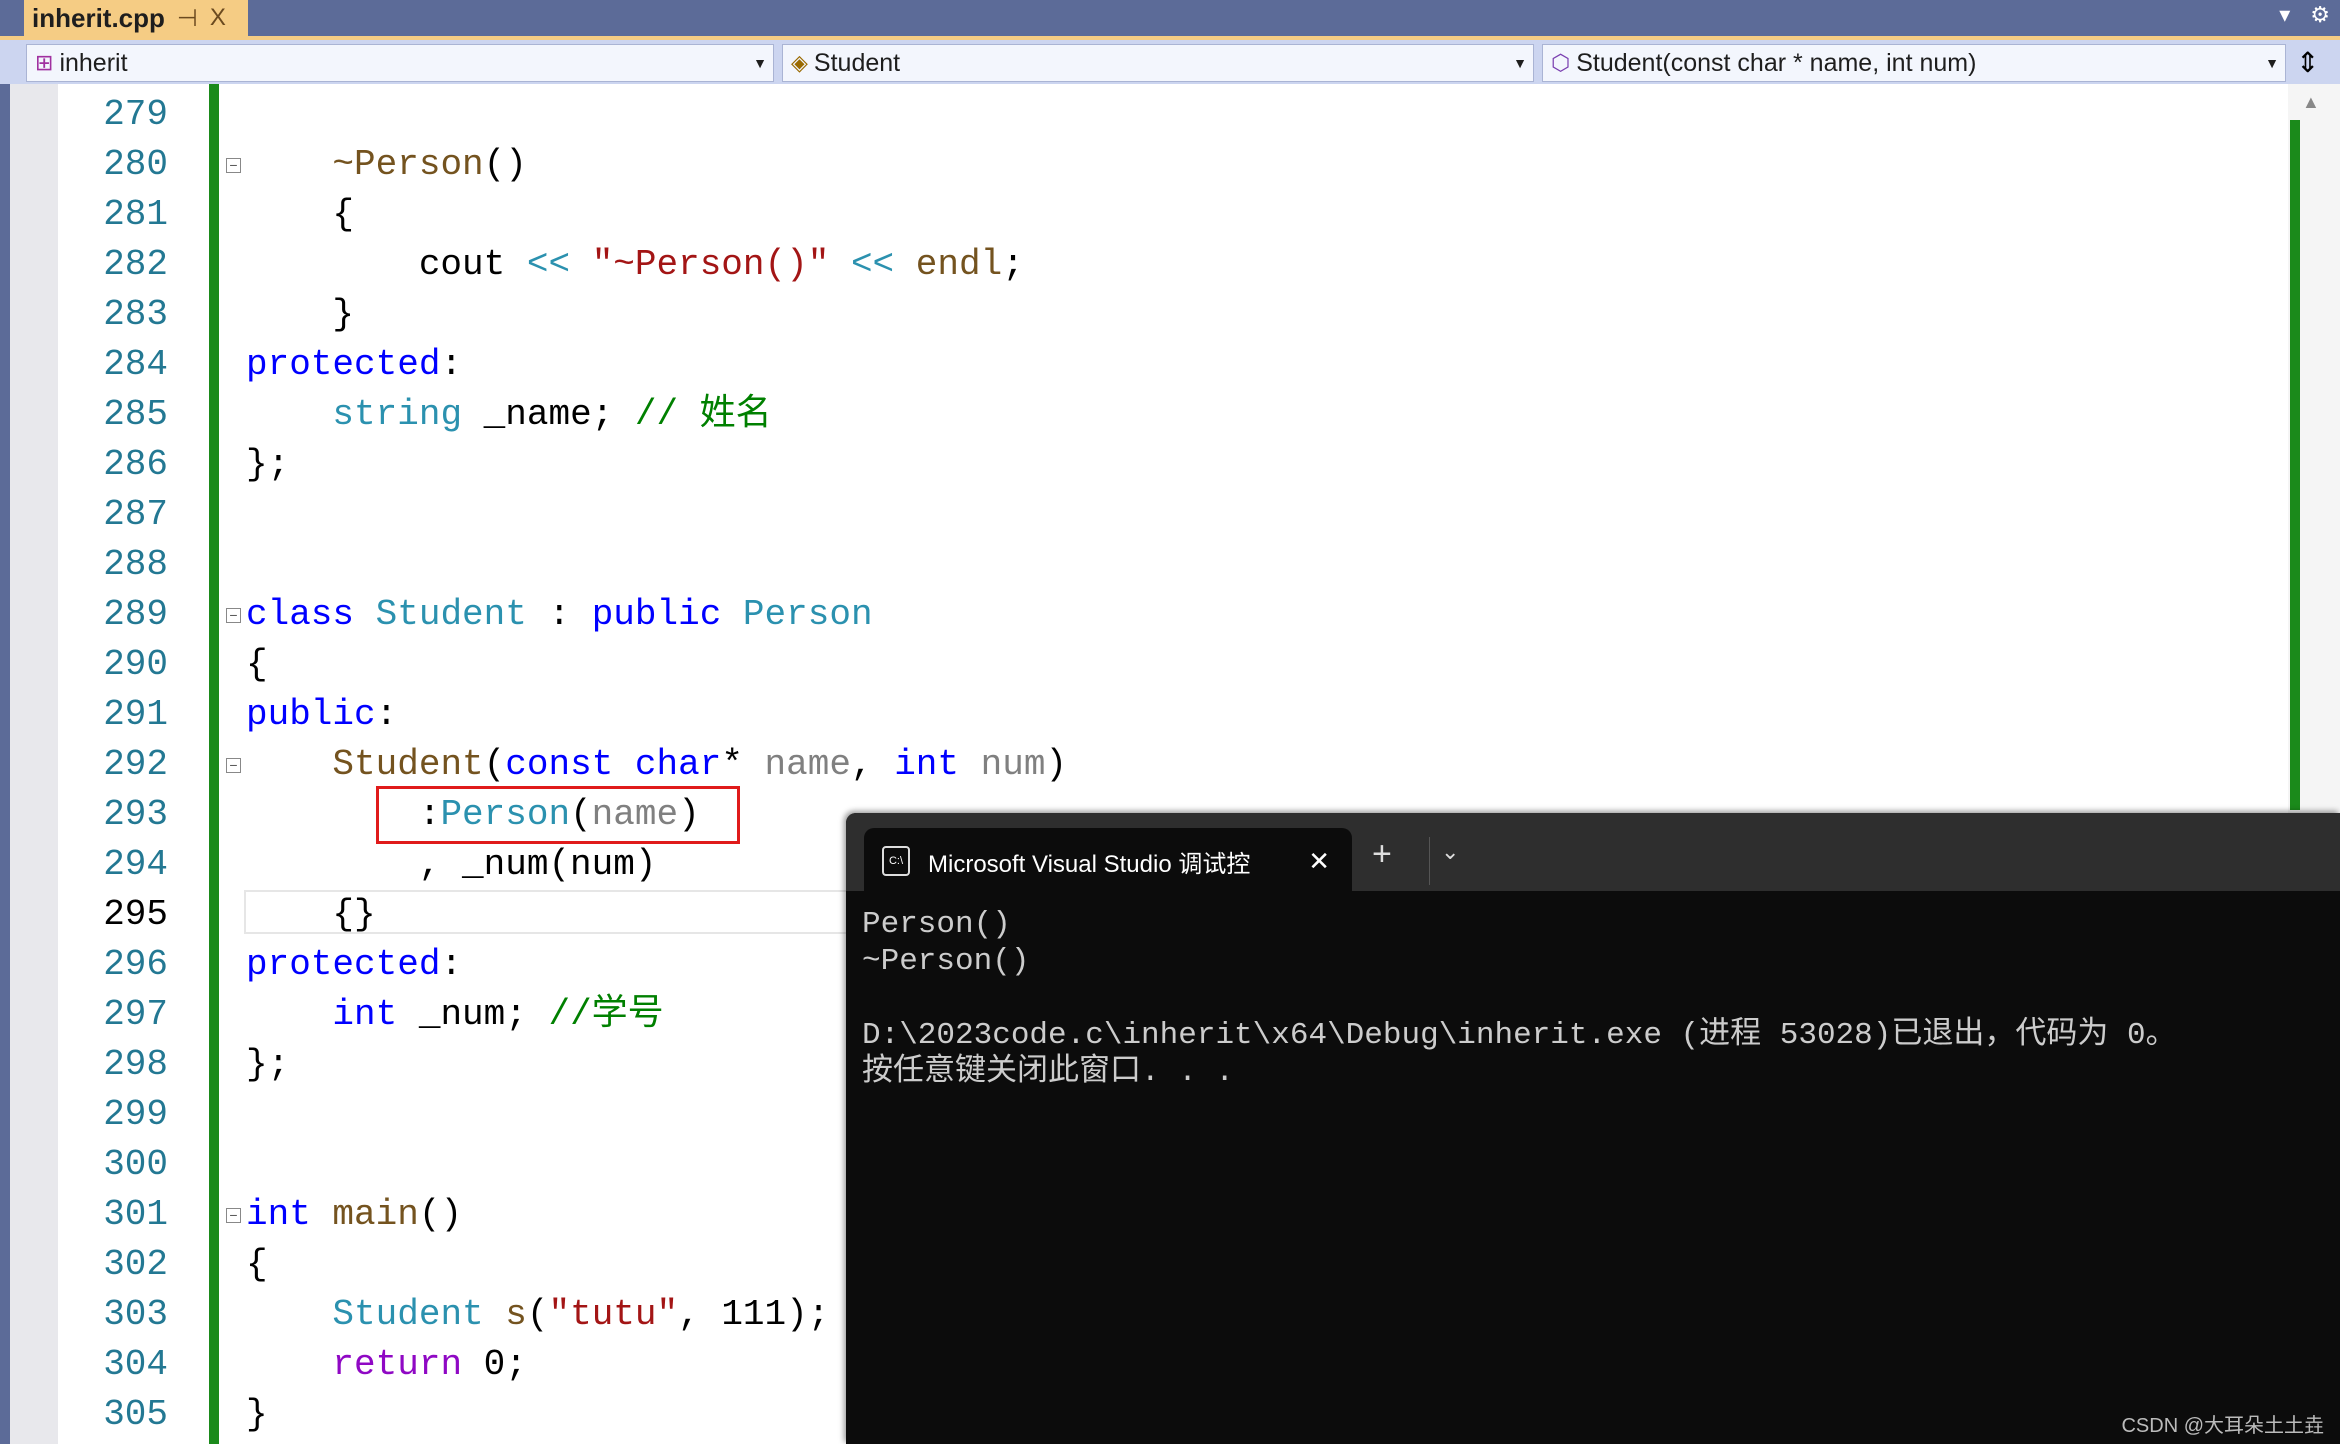 This screenshot has width=2340, height=1444. What do you see at coordinates (1089, 864) in the screenshot?
I see `terminal-tab-title: Microsoft Visual Studio 调试控` at bounding box center [1089, 864].